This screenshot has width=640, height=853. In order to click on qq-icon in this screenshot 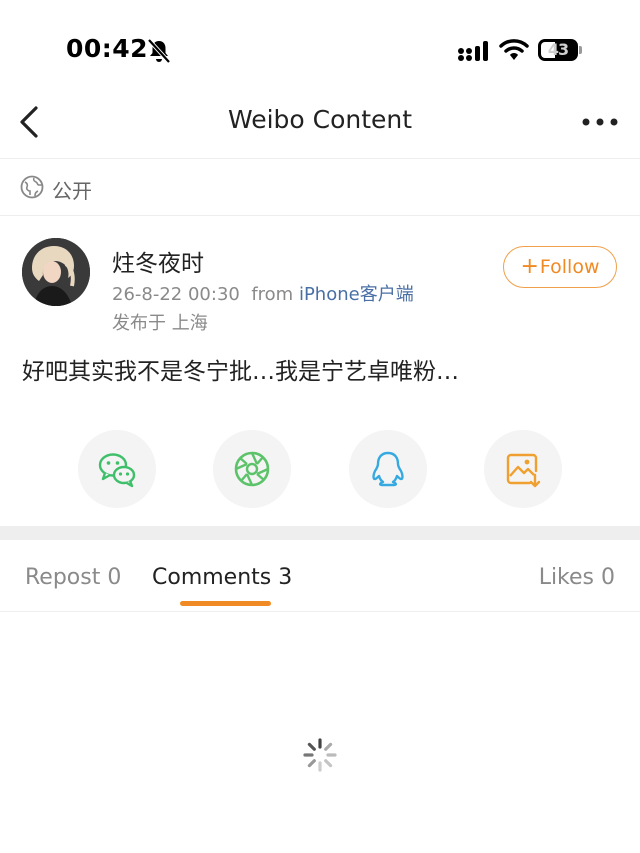, I will do `click(388, 469)`.